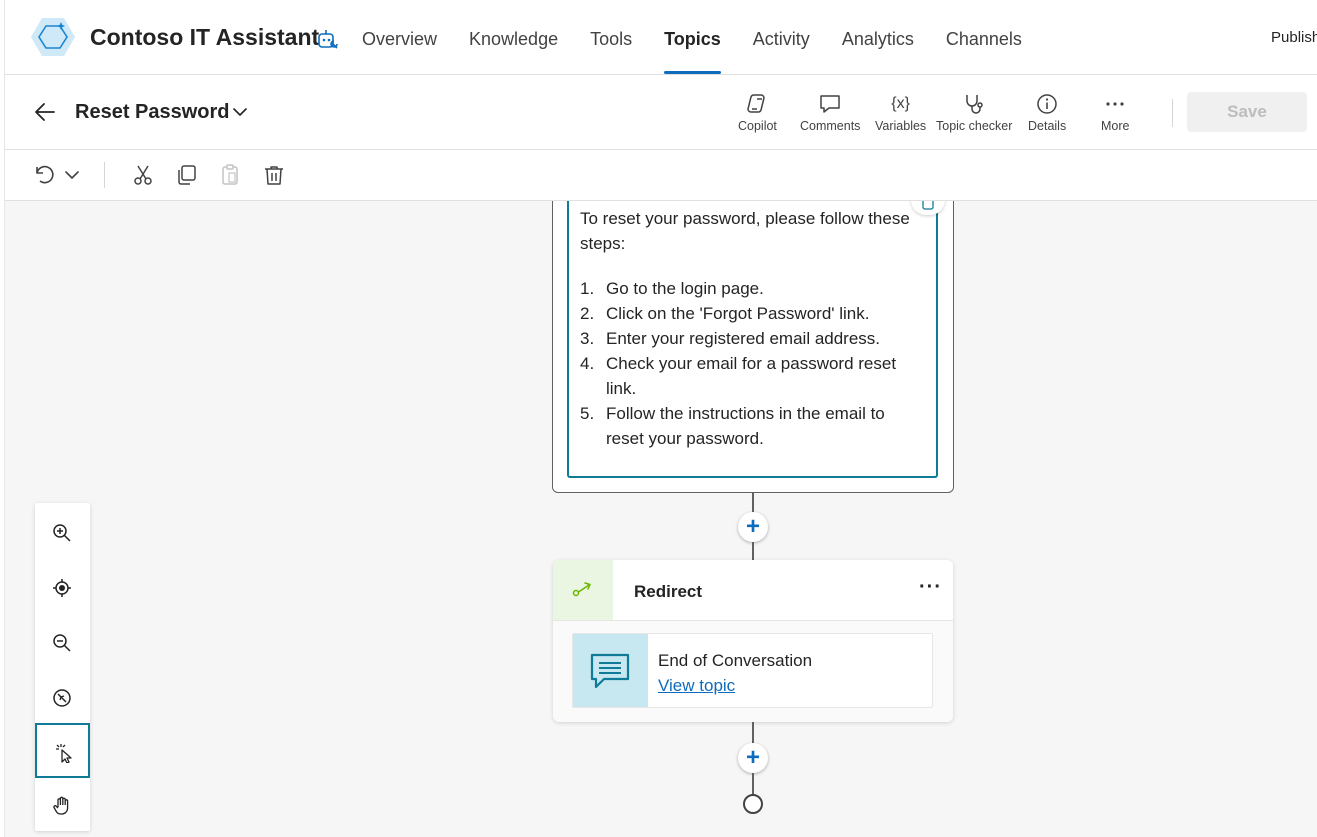  What do you see at coordinates (1115, 126) in the screenshot?
I see `more-label: More` at bounding box center [1115, 126].